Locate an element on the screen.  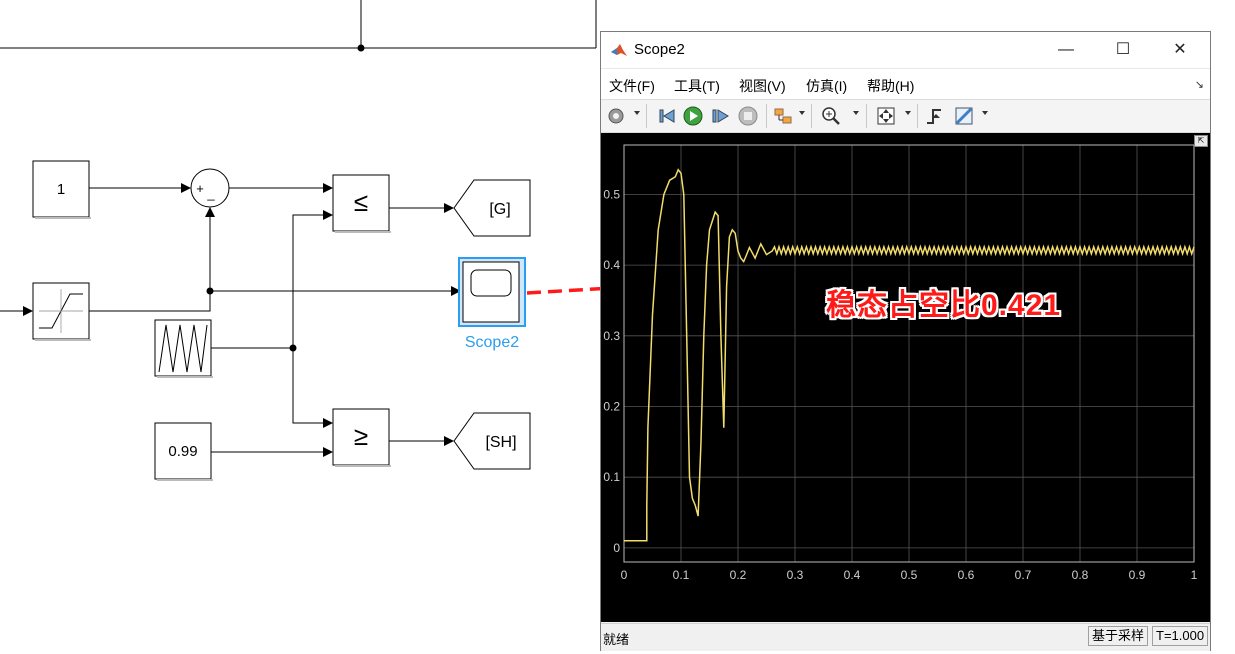
stop-icon is located at coordinates (748, 116).